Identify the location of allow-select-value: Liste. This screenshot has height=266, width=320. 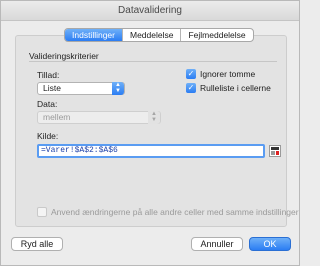
(52, 88).